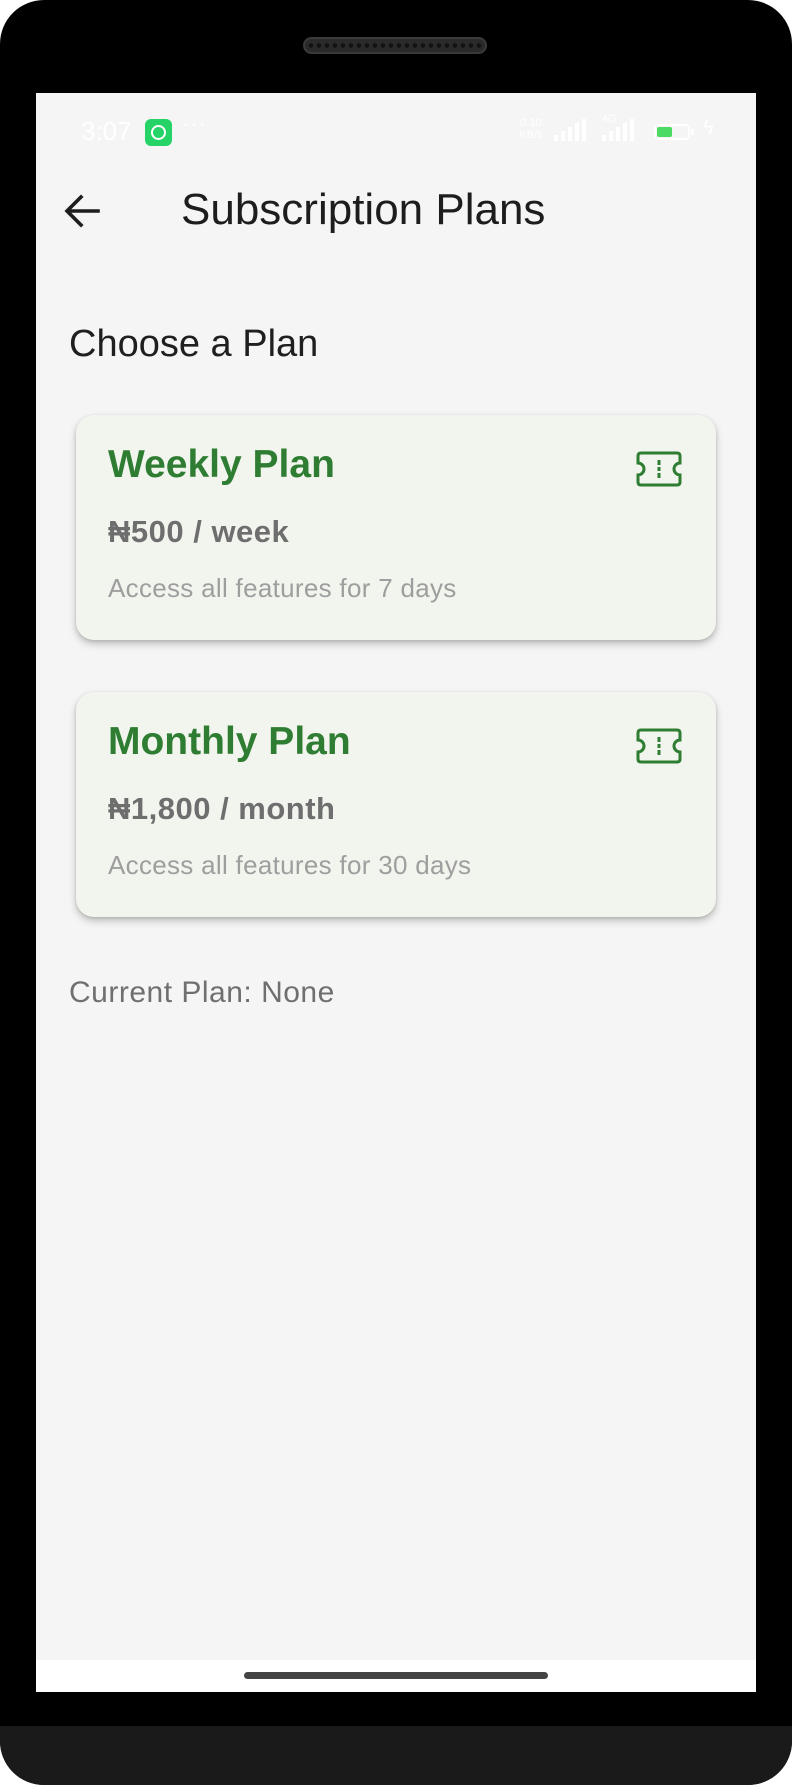 The height and width of the screenshot is (1785, 792). I want to click on charging-icon: ϟ, so click(708, 128).